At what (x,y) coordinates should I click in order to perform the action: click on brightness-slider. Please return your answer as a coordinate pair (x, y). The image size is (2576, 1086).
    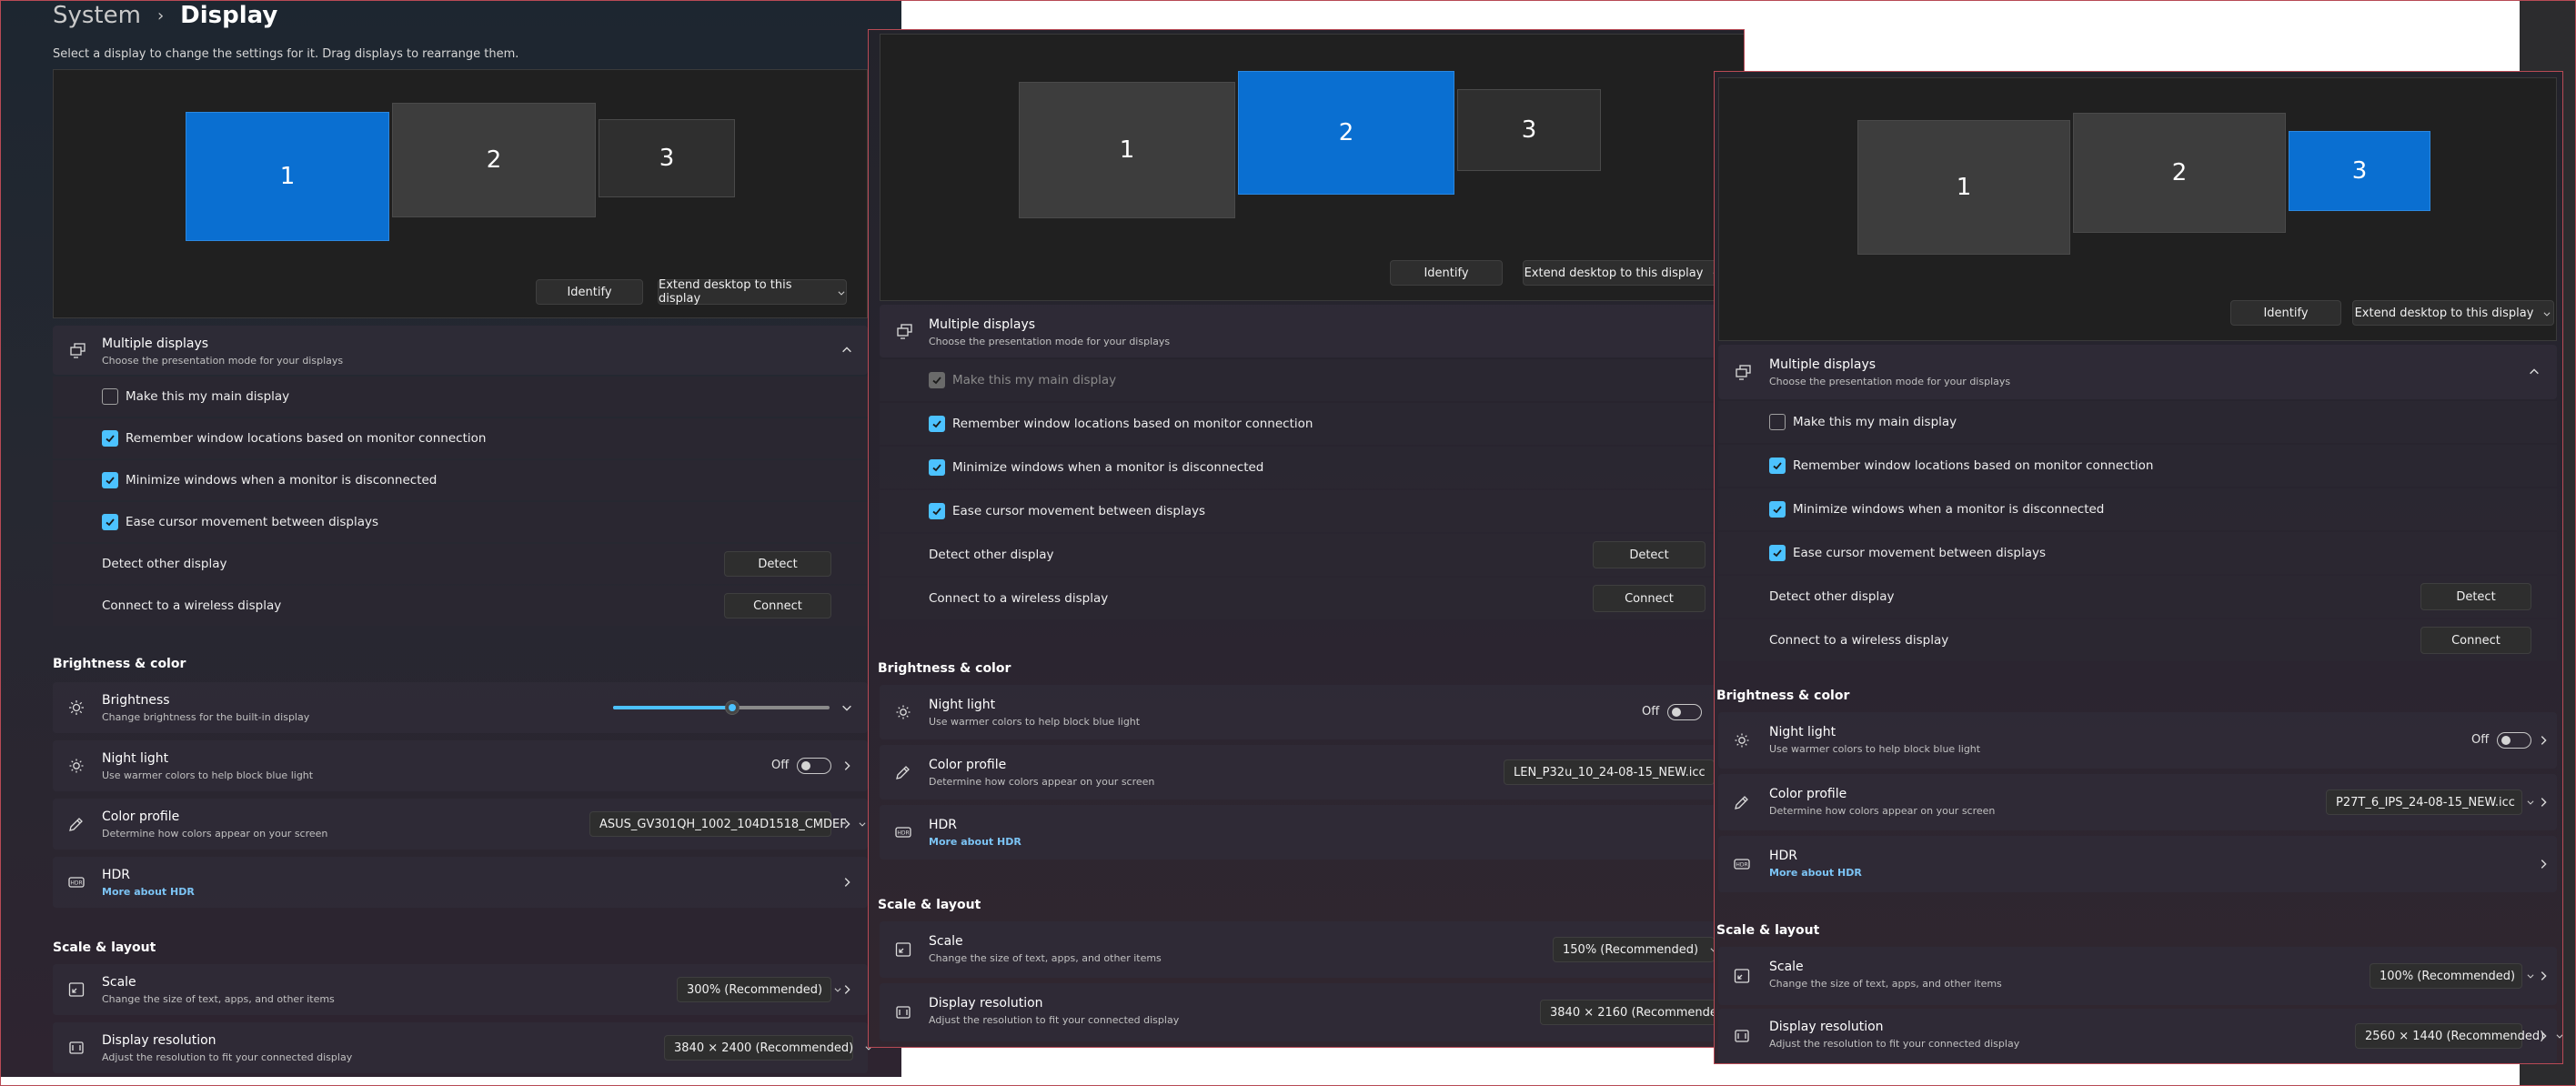
    Looking at the image, I should click on (721, 707).